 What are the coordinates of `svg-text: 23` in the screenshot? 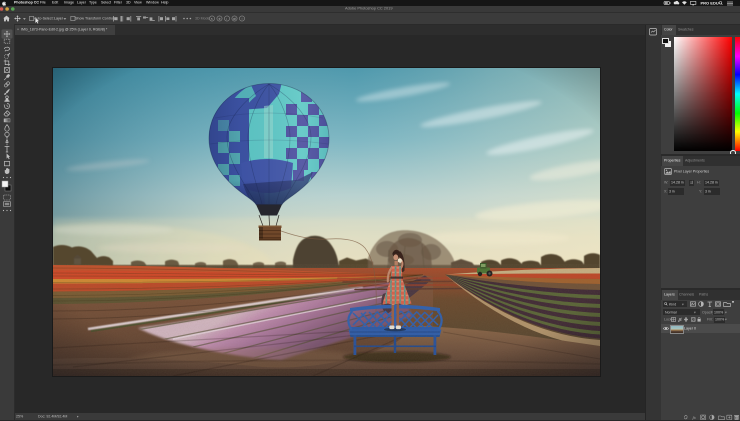 It's located at (694, 319).